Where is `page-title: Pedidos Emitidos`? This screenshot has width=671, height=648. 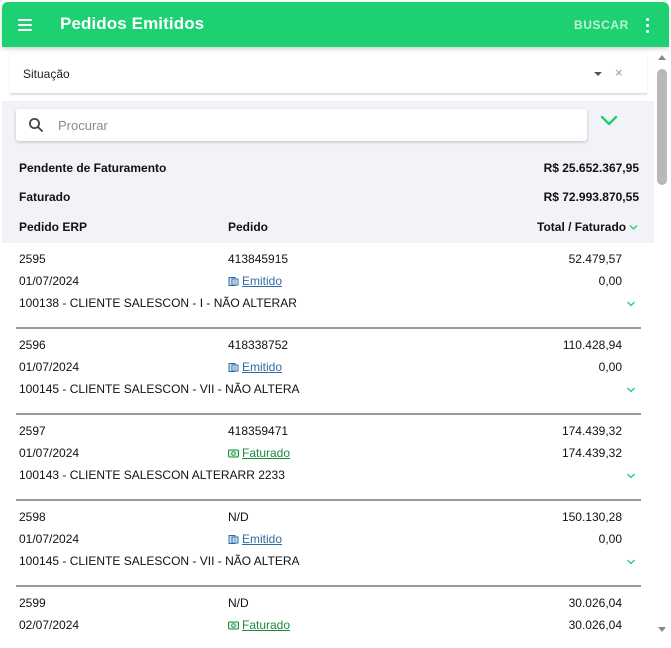 page-title: Pedidos Emitidos is located at coordinates (132, 23).